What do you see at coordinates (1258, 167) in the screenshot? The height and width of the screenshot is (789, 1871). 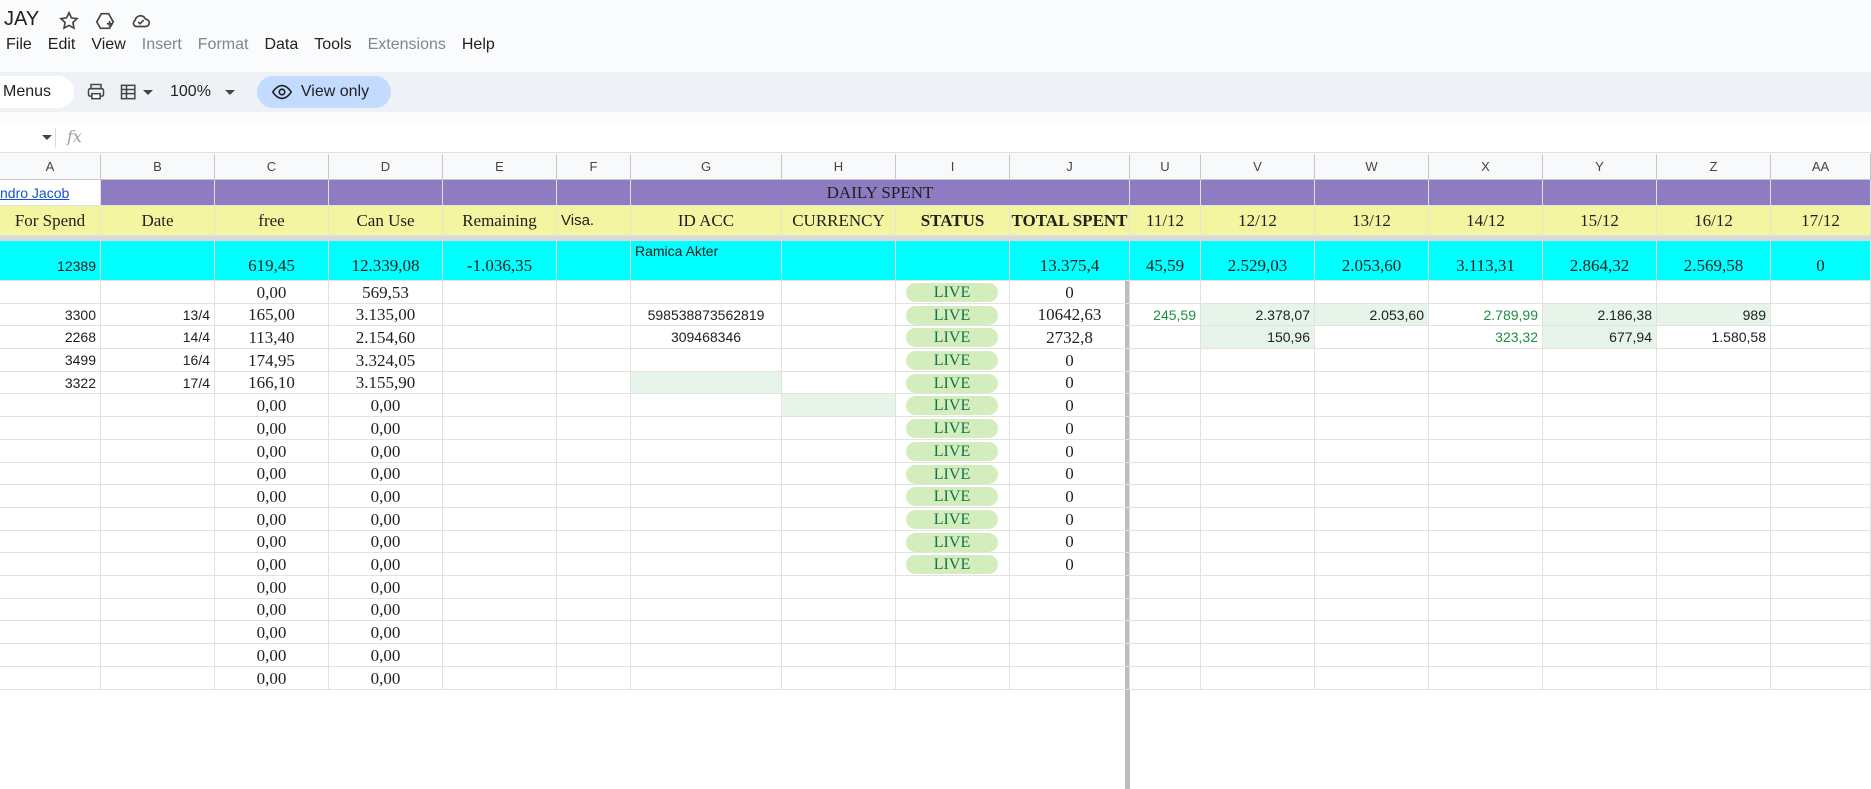 I see `column-header-v: V` at bounding box center [1258, 167].